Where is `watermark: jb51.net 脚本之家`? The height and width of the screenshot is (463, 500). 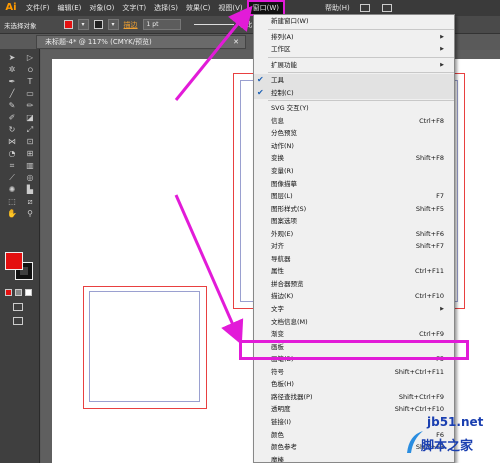 watermark: jb51.net 脚本之家 is located at coordinates (452, 439).